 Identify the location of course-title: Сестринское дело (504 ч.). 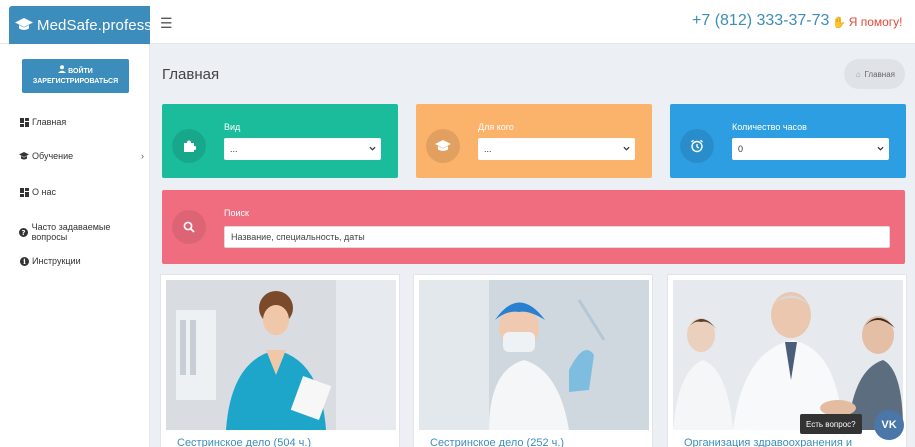
(244, 442).